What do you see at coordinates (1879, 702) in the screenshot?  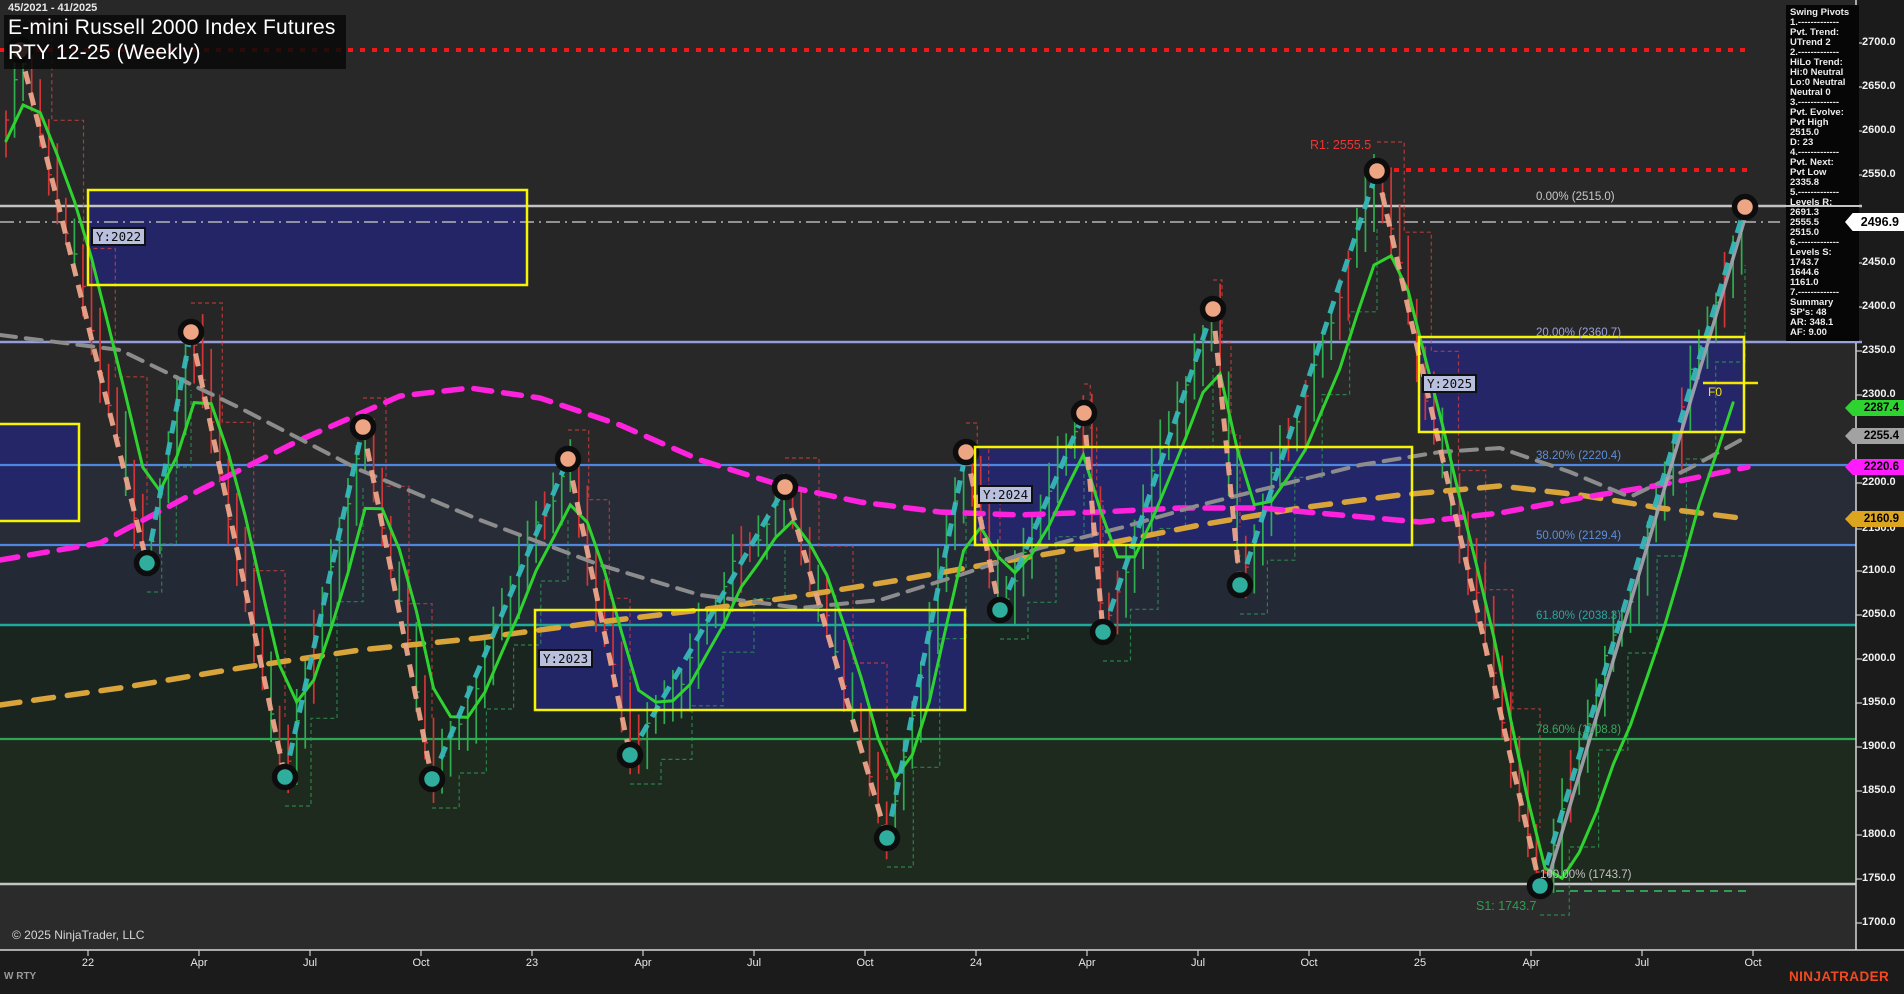 I see `price-axis-tick-label: 1950.0` at bounding box center [1879, 702].